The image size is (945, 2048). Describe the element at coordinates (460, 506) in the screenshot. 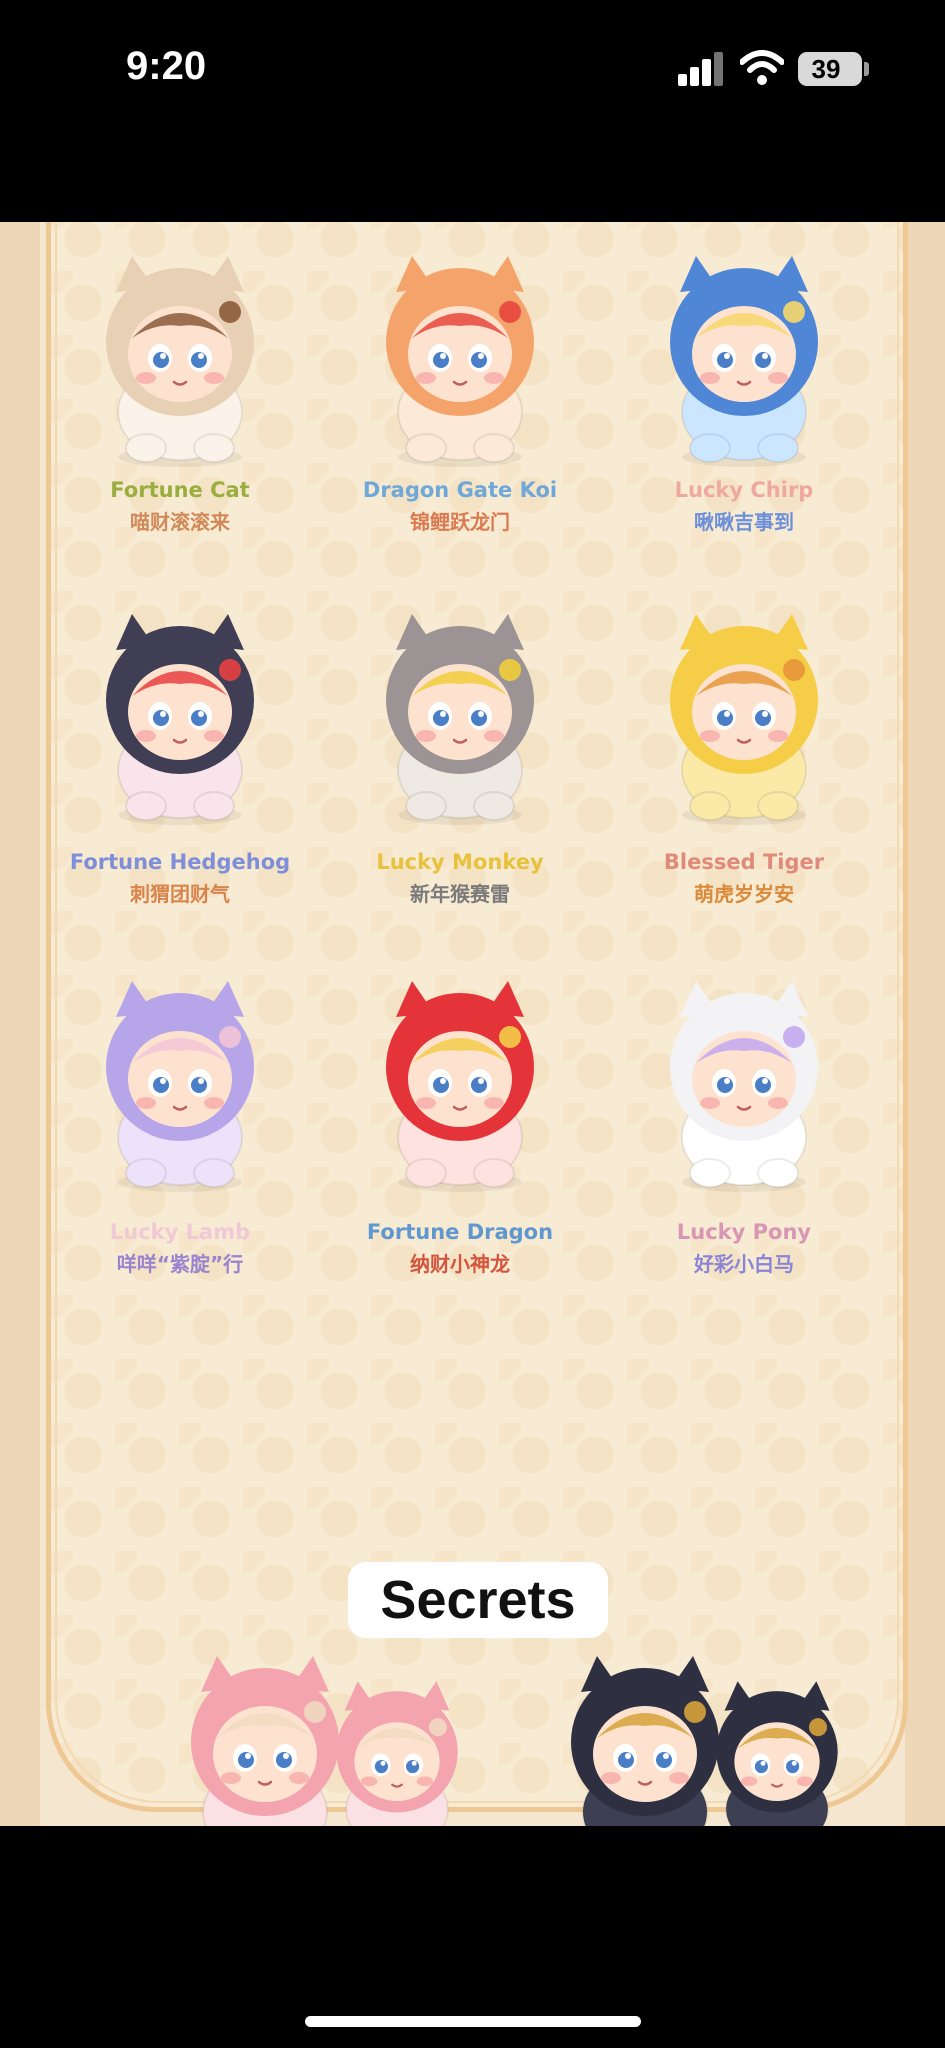

I see `figure-label: Dragon Gate Koi 锦鲤跃龙门` at that location.